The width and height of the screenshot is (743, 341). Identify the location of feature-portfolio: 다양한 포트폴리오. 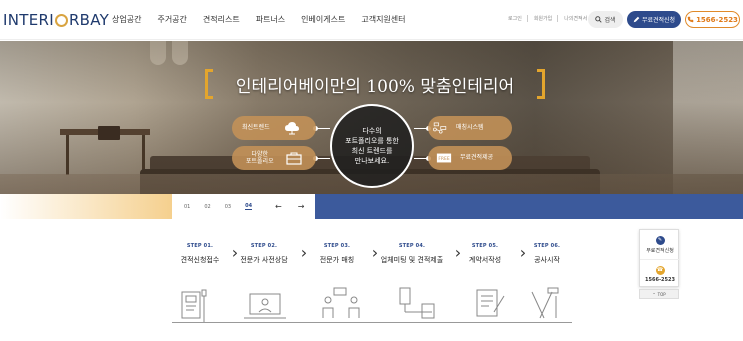
(274, 158).